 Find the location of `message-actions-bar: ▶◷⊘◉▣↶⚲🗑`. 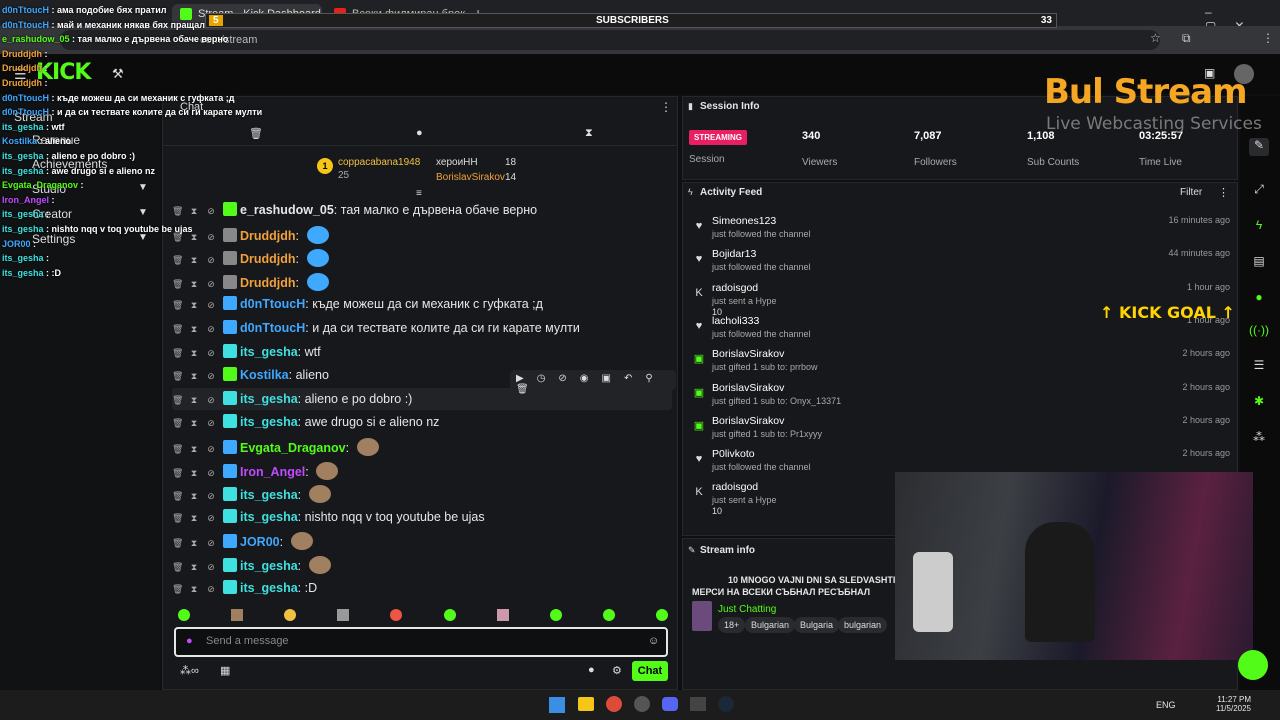

message-actions-bar: ▶◷⊘◉▣↶⚲🗑 is located at coordinates (593, 382).